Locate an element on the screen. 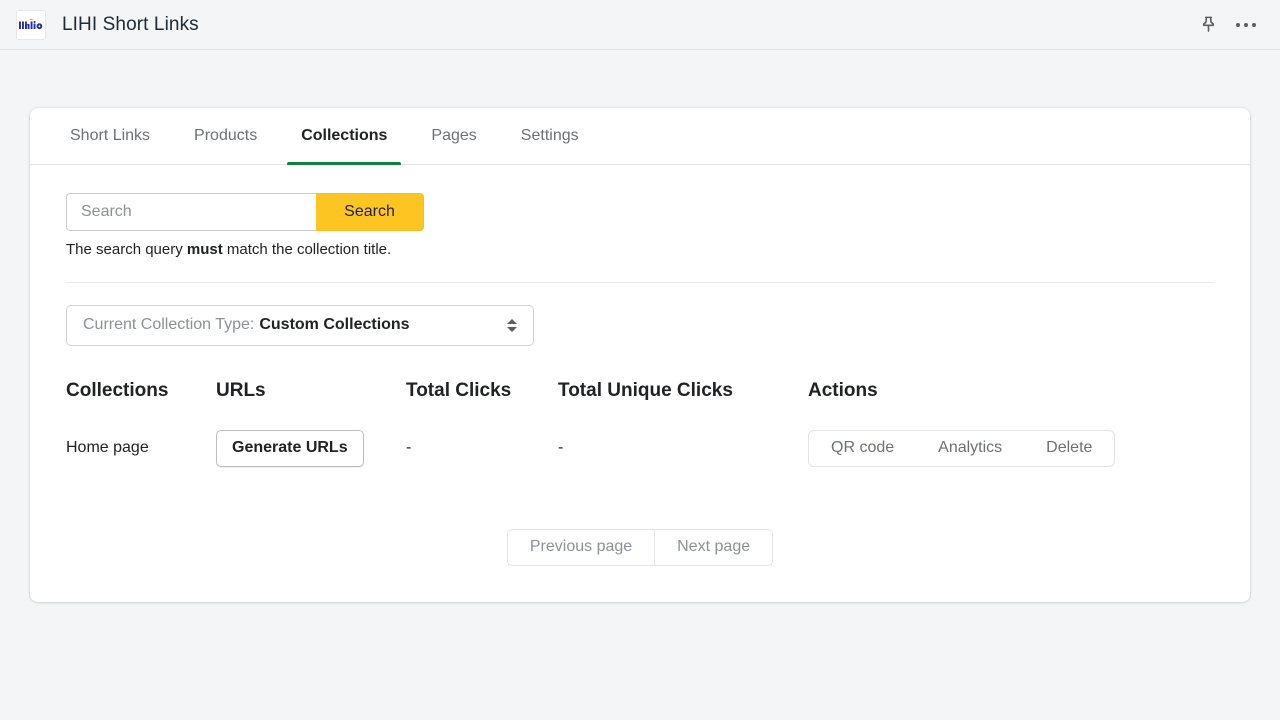 This screenshot has width=1280, height=720. cell-total-unique-clicks: - is located at coordinates (561, 447).